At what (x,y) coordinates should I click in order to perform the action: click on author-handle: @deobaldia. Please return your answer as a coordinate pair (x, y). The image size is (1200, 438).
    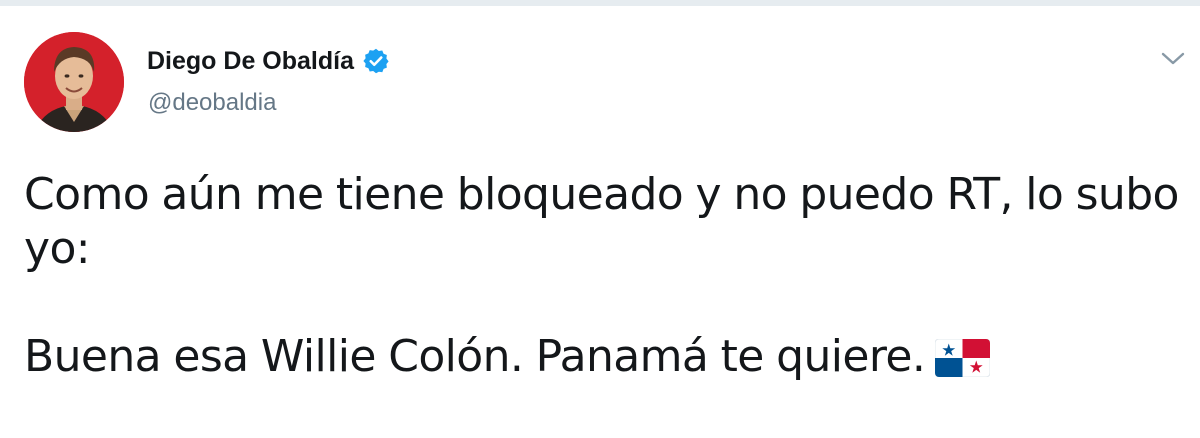
    Looking at the image, I should click on (212, 103).